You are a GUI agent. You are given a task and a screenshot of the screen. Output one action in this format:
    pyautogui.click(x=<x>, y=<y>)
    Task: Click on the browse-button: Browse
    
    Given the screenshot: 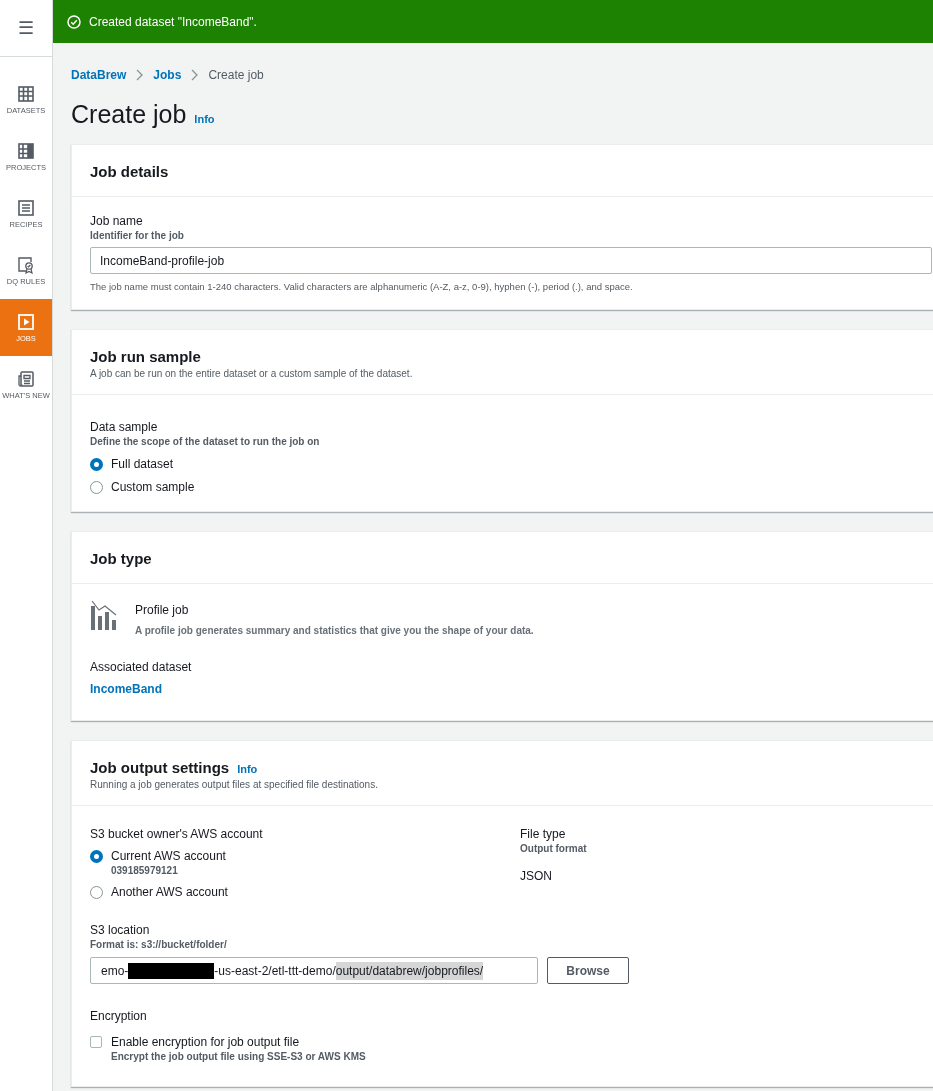 What is the action you would take?
    pyautogui.click(x=588, y=970)
    